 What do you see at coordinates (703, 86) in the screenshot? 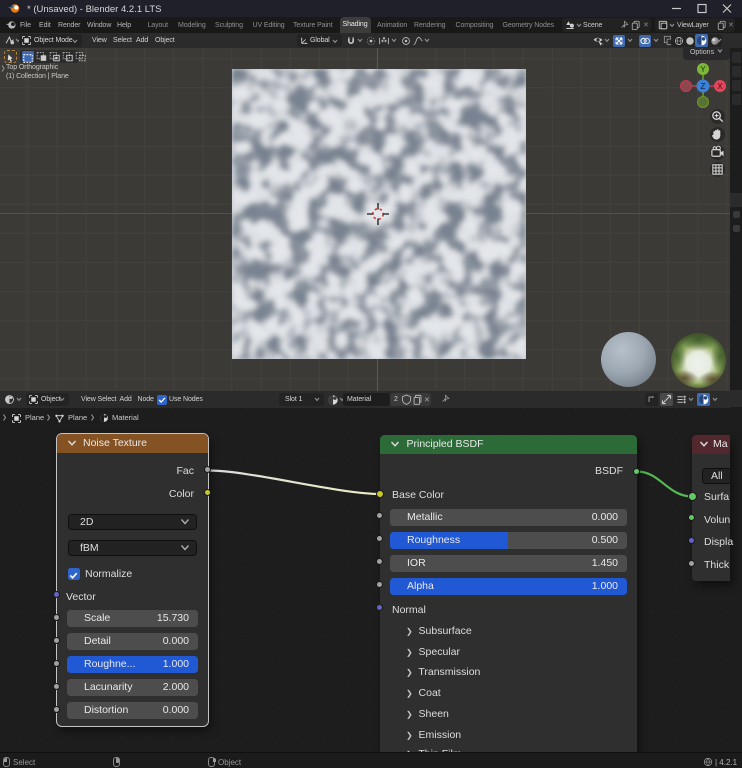
I see `svg-text: Z` at bounding box center [703, 86].